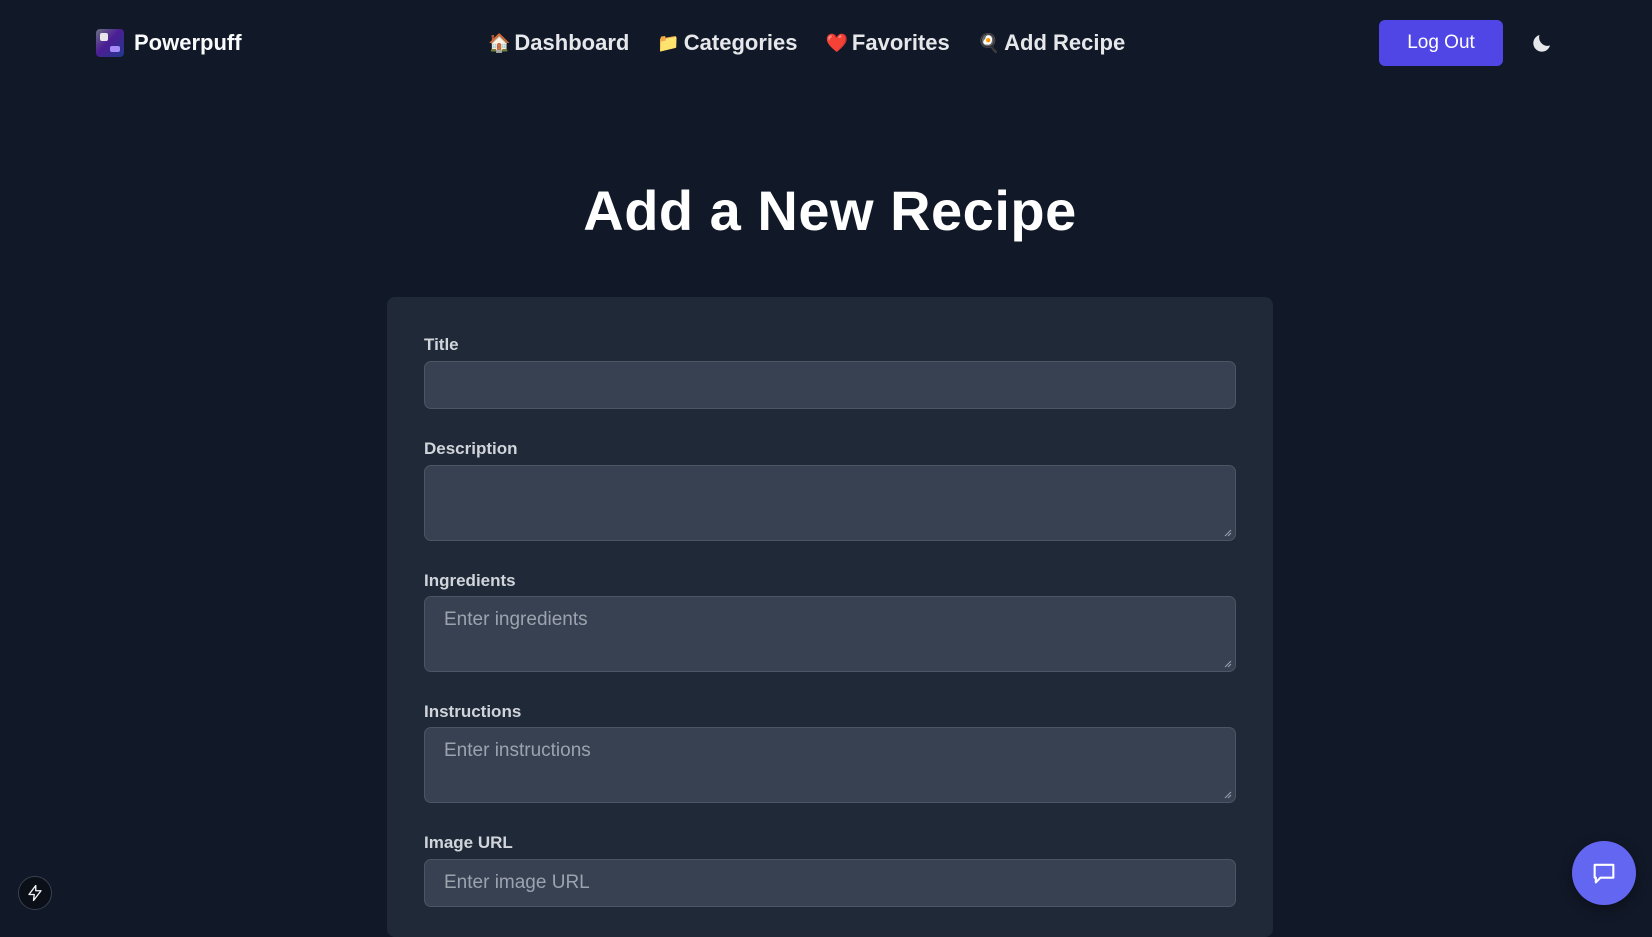 The height and width of the screenshot is (937, 1652). I want to click on theme-toggle-button, so click(1542, 43).